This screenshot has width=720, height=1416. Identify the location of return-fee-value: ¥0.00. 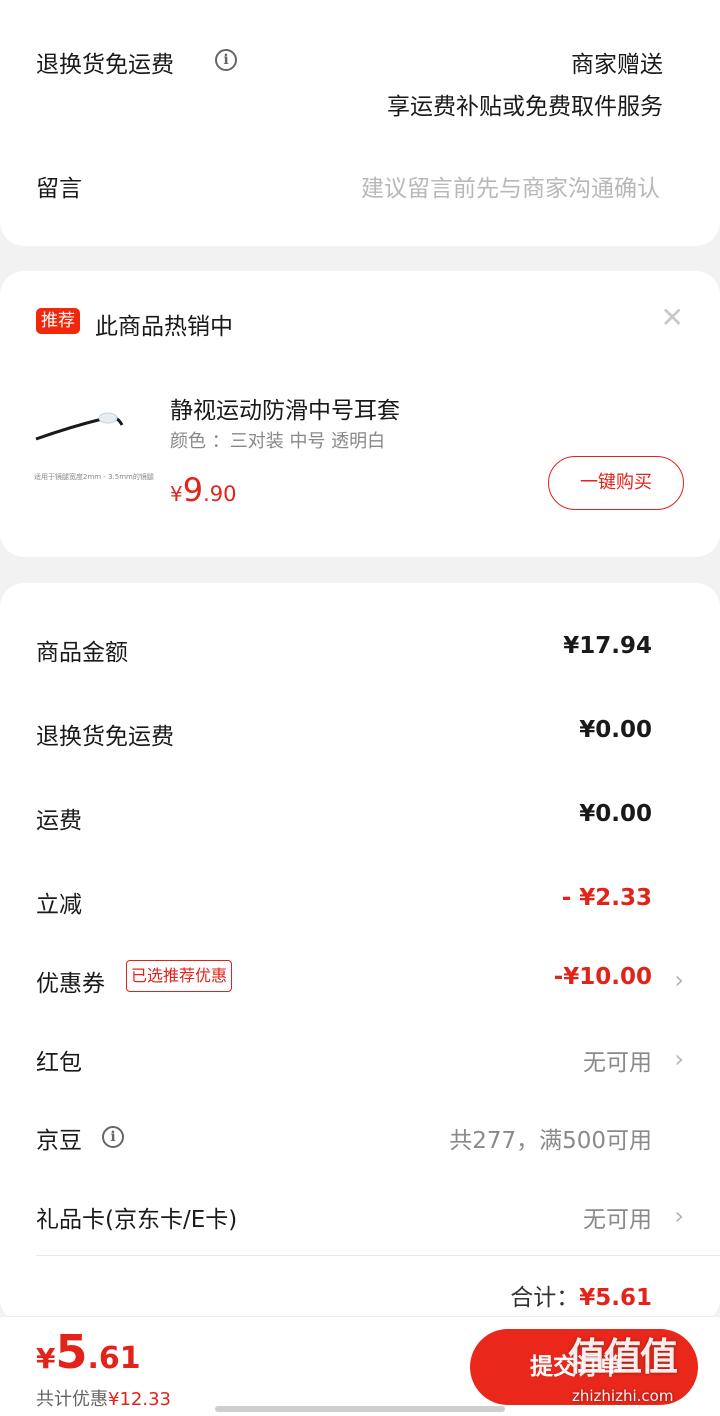
(615, 730).